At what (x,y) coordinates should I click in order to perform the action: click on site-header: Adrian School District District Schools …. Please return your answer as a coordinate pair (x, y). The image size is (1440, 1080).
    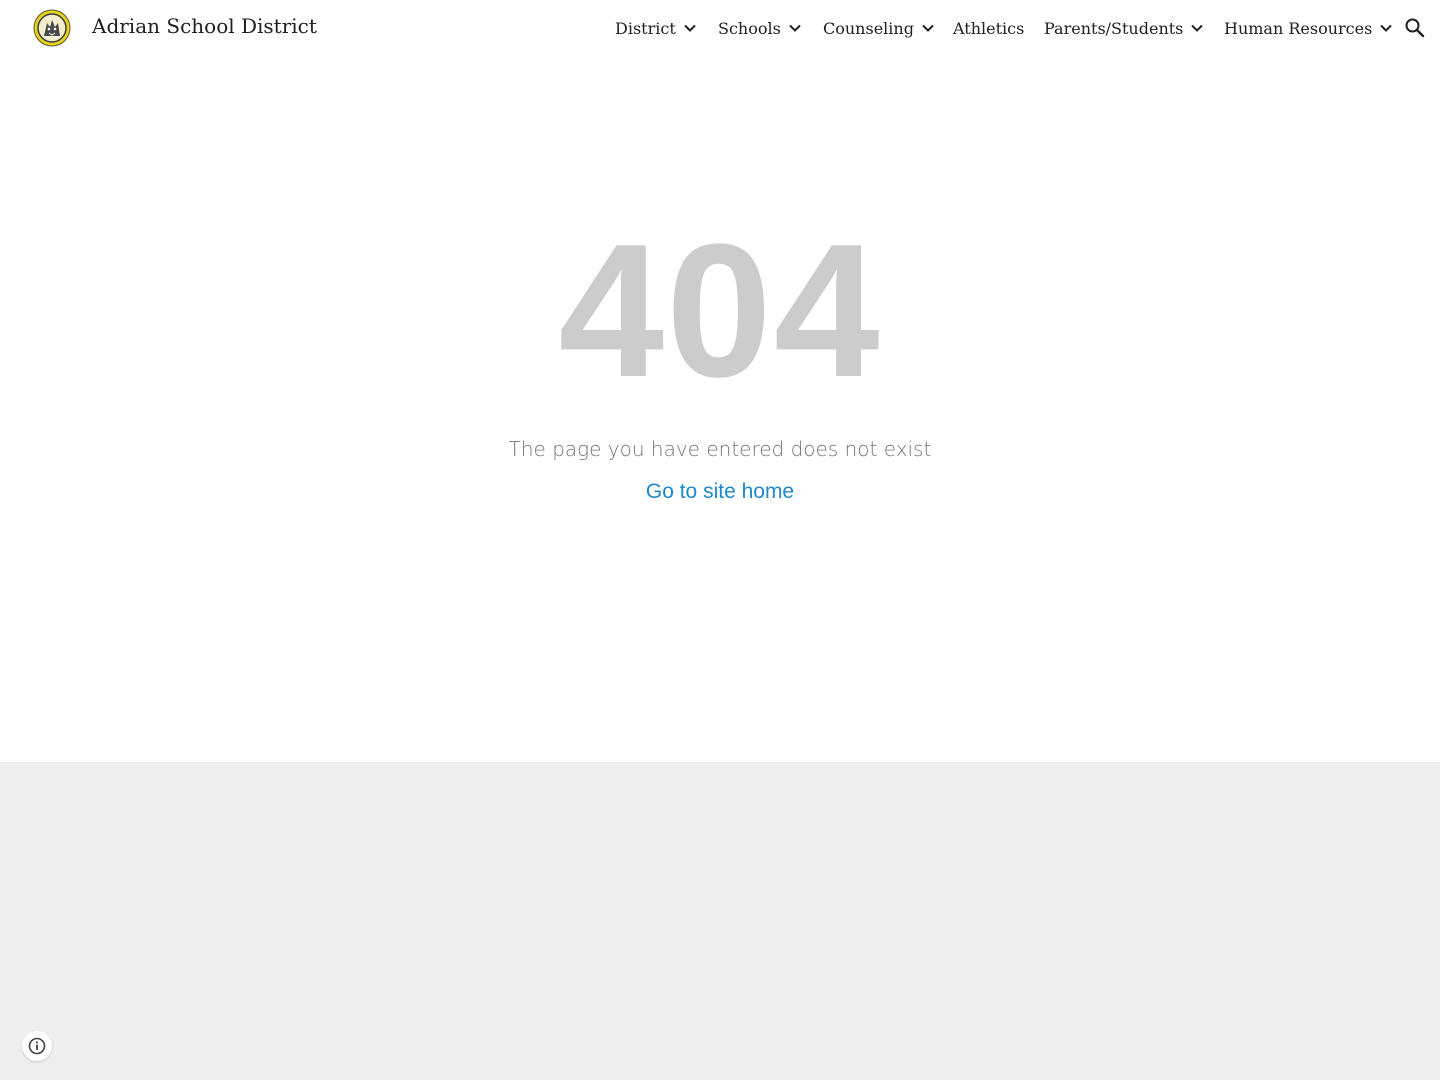
    Looking at the image, I should click on (720, 28).